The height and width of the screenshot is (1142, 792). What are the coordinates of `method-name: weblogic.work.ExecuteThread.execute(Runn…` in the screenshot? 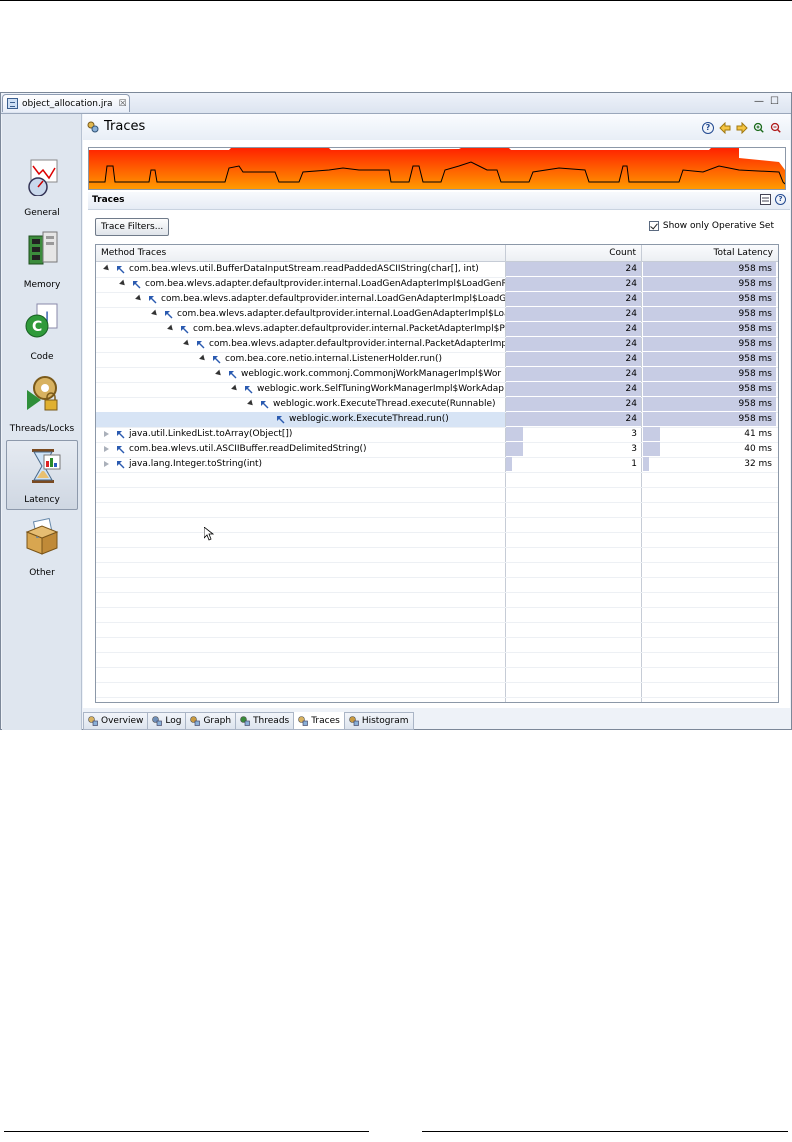 It's located at (384, 404).